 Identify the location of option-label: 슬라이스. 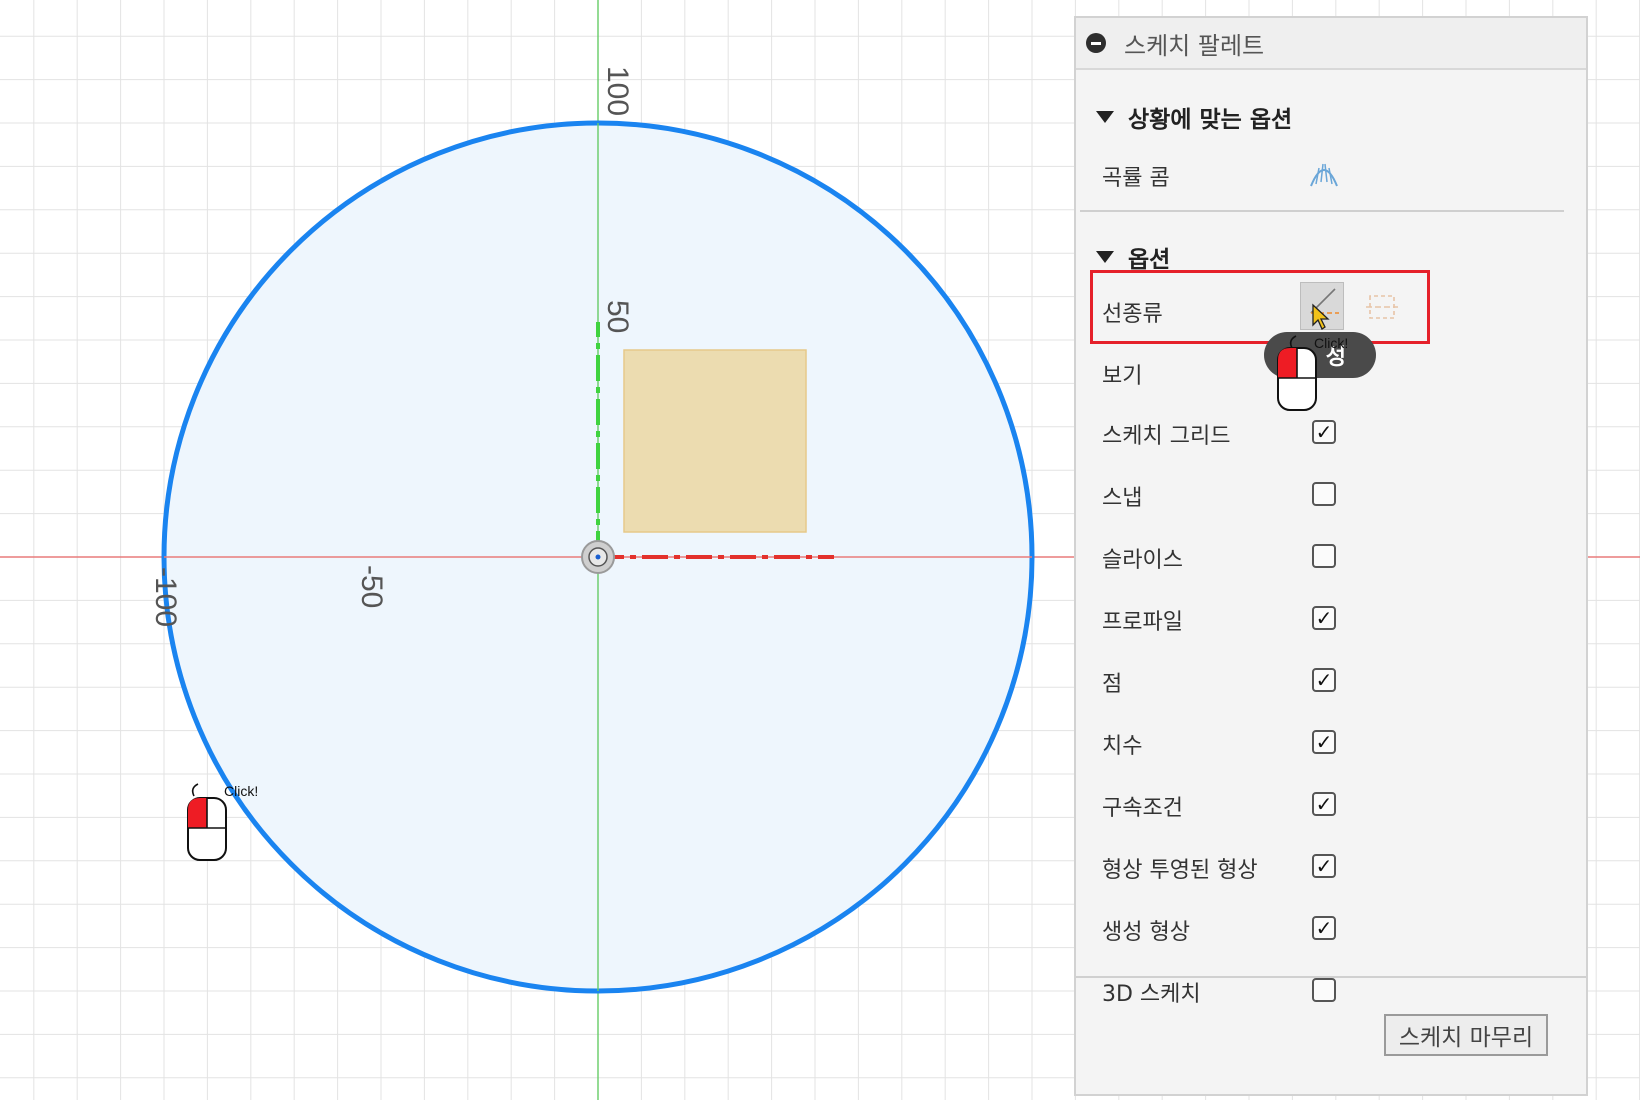
(1142, 560).